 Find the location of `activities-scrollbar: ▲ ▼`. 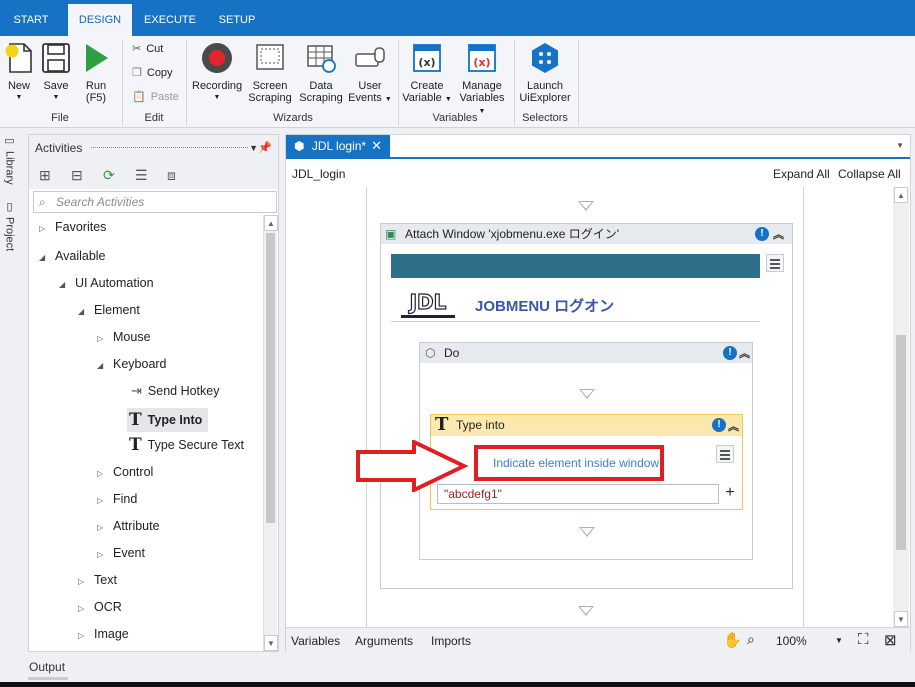

activities-scrollbar: ▲ ▼ is located at coordinates (270, 433).